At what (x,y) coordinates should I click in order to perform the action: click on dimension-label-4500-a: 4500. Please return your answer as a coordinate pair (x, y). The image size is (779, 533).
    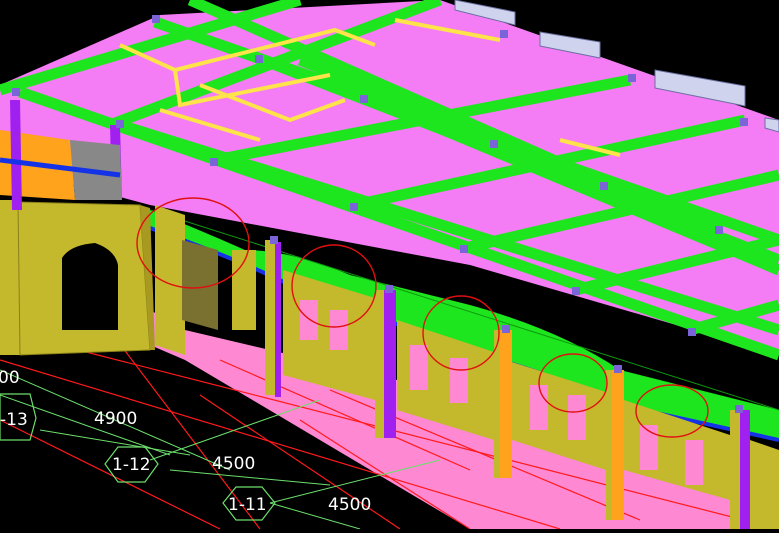
    Looking at the image, I should click on (233, 464).